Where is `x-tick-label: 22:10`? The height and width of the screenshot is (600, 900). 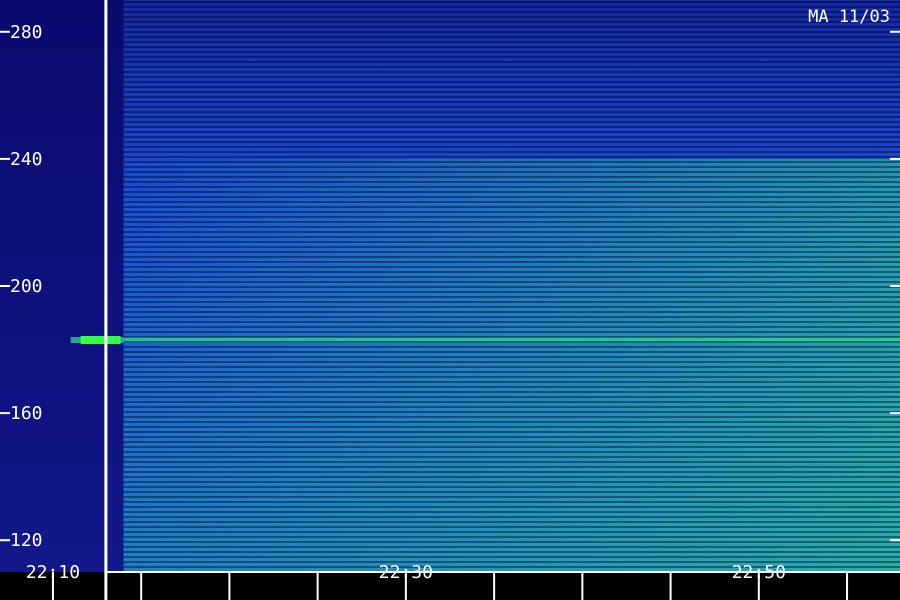
x-tick-label: 22:10 is located at coordinates (53, 572).